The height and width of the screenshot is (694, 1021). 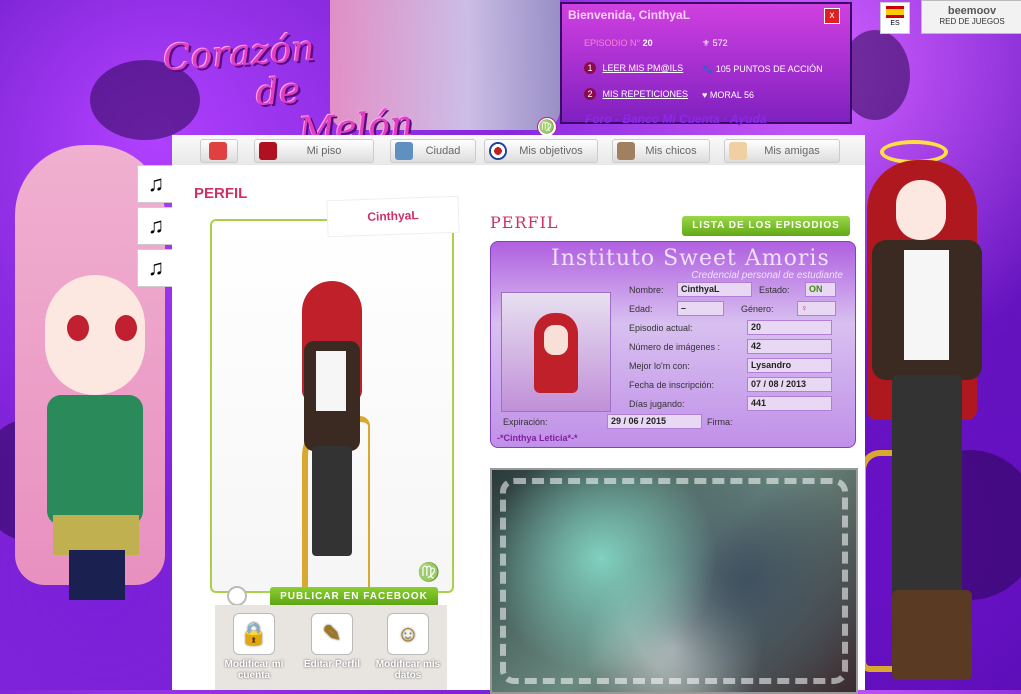 I want to click on modify-data-button: ☺ Modificar mis datos, so click(x=408, y=647).